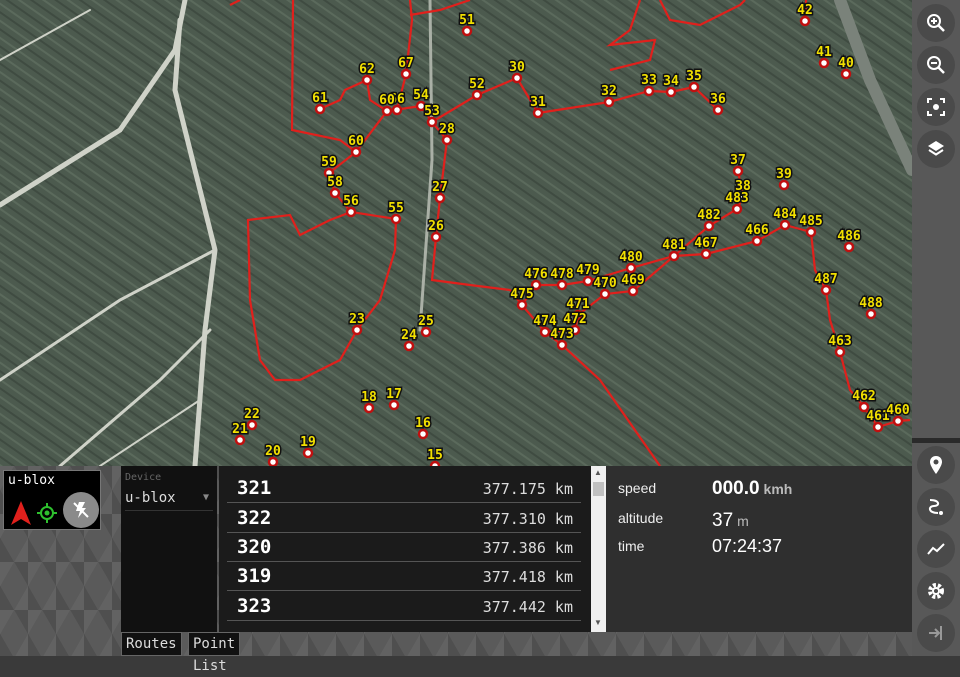 This screenshot has height=677, width=960. I want to click on point-number: 319, so click(254, 576).